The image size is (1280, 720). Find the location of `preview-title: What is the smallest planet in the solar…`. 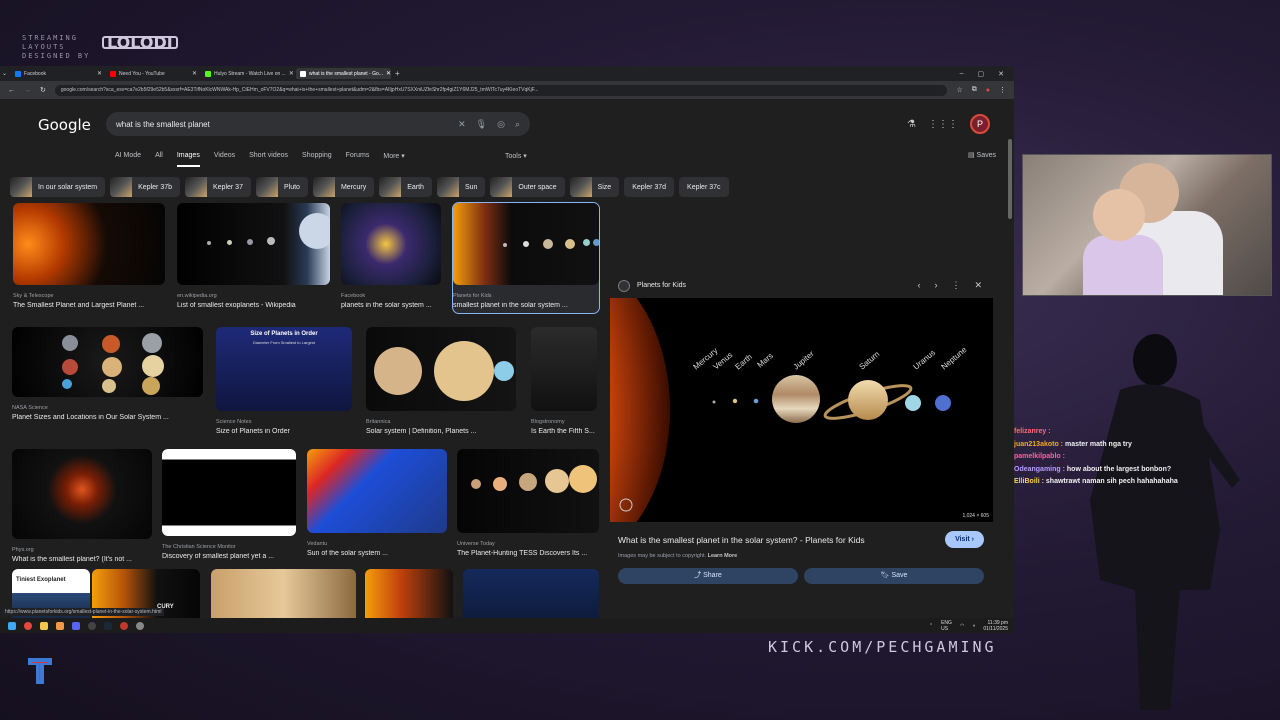

preview-title: What is the smallest planet in the solar… is located at coordinates (741, 540).